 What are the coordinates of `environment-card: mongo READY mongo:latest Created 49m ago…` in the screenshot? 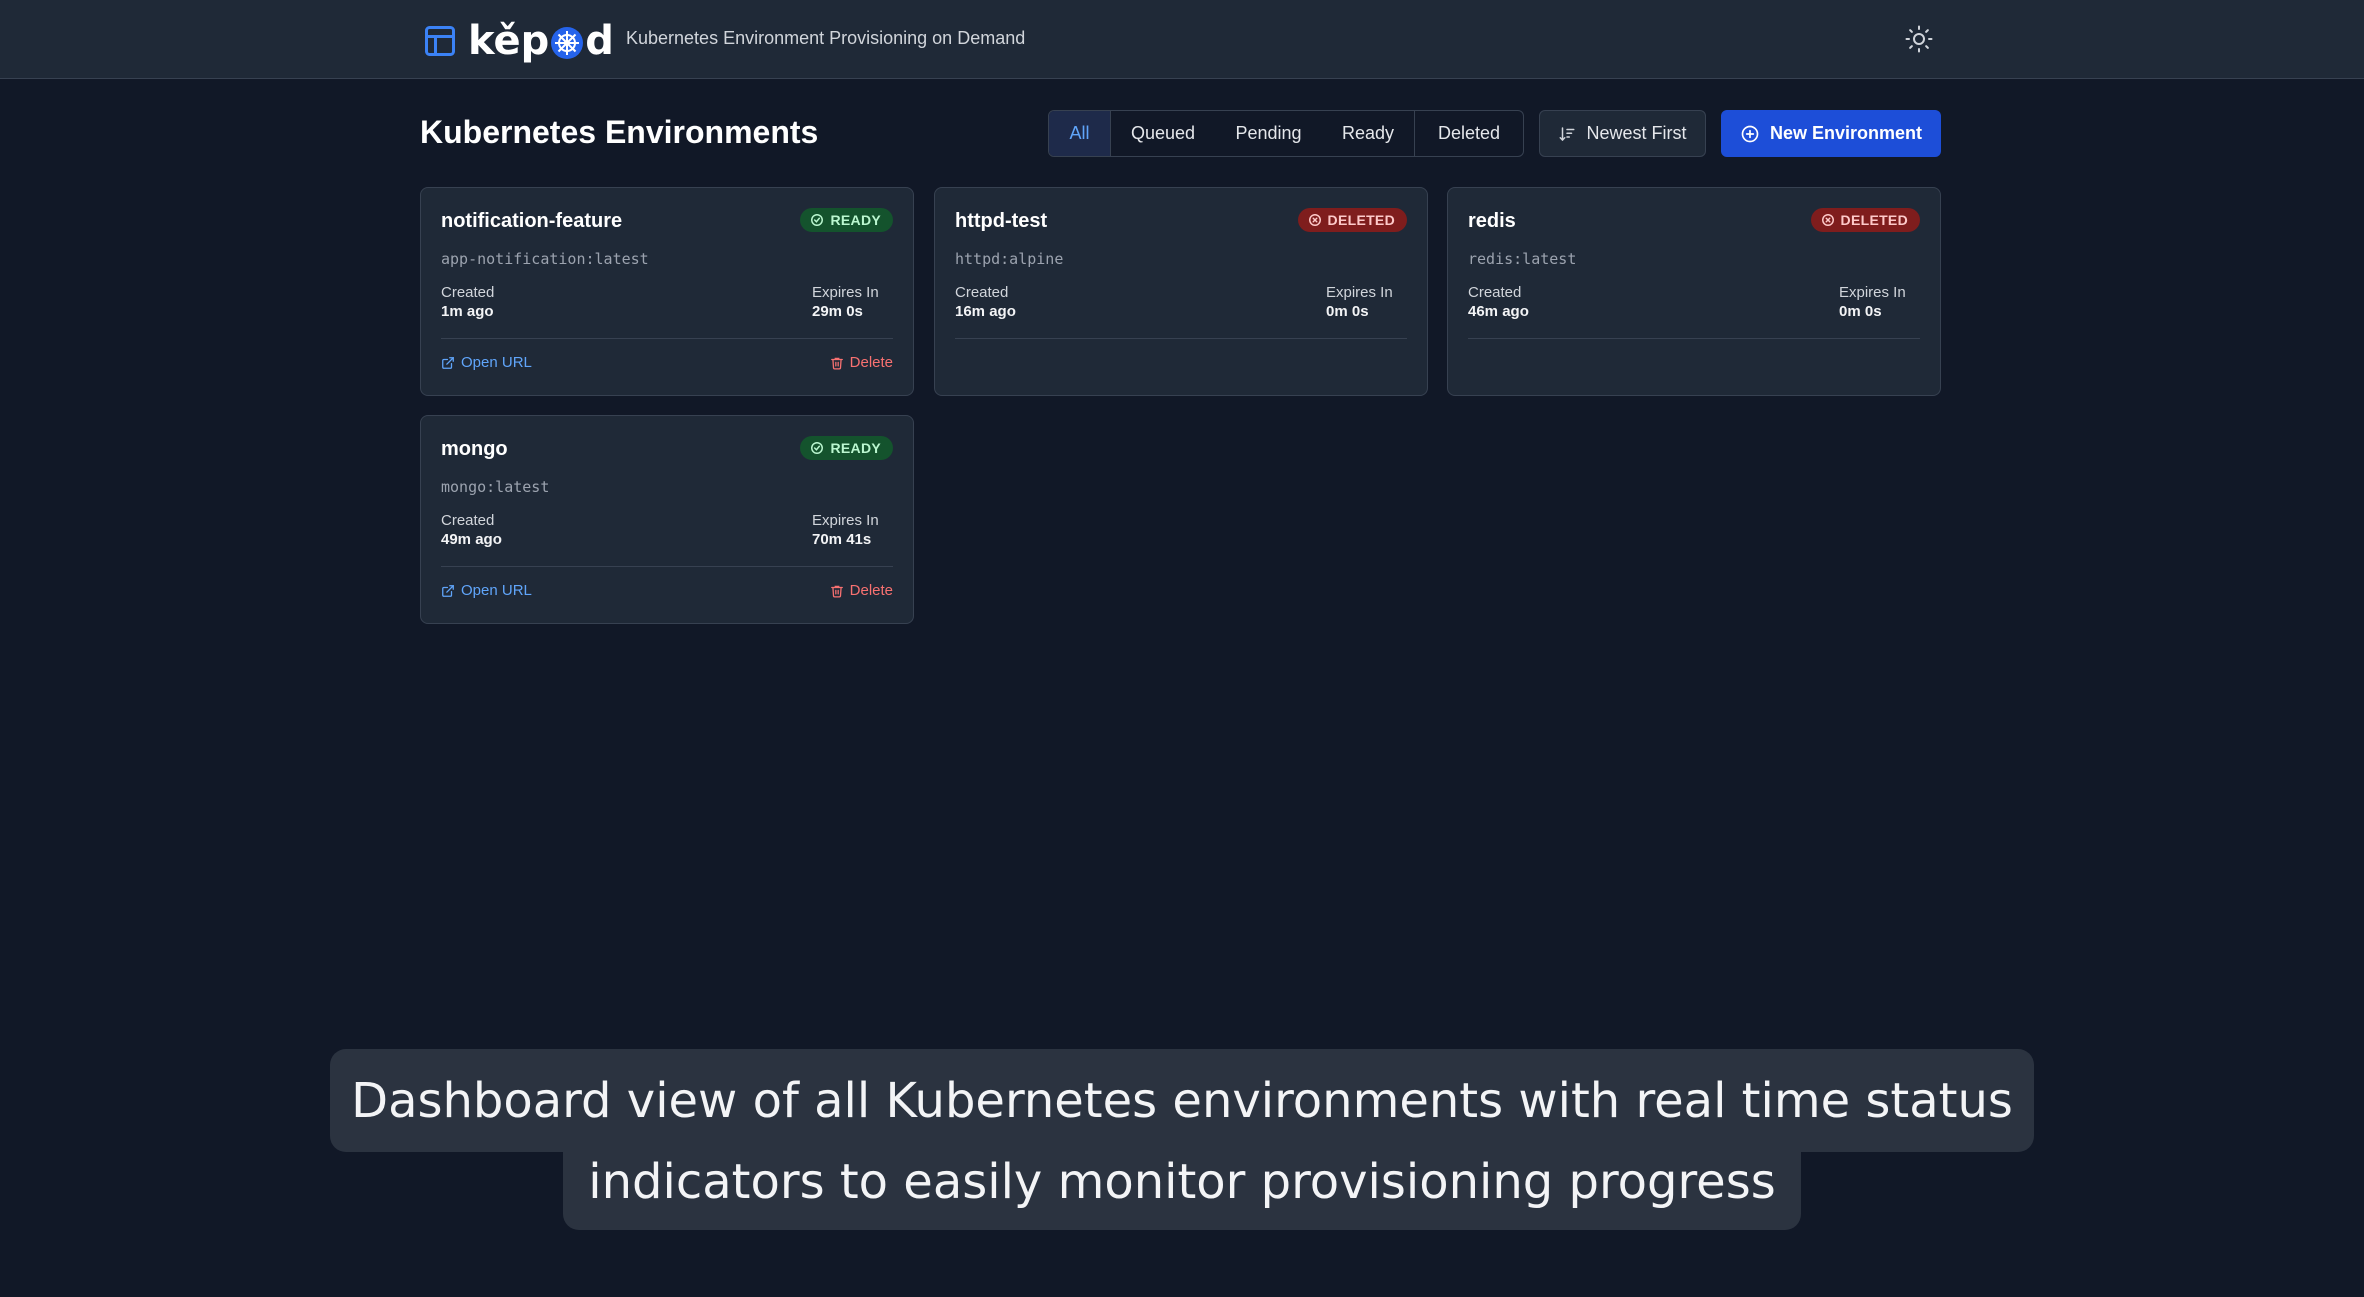 It's located at (667, 519).